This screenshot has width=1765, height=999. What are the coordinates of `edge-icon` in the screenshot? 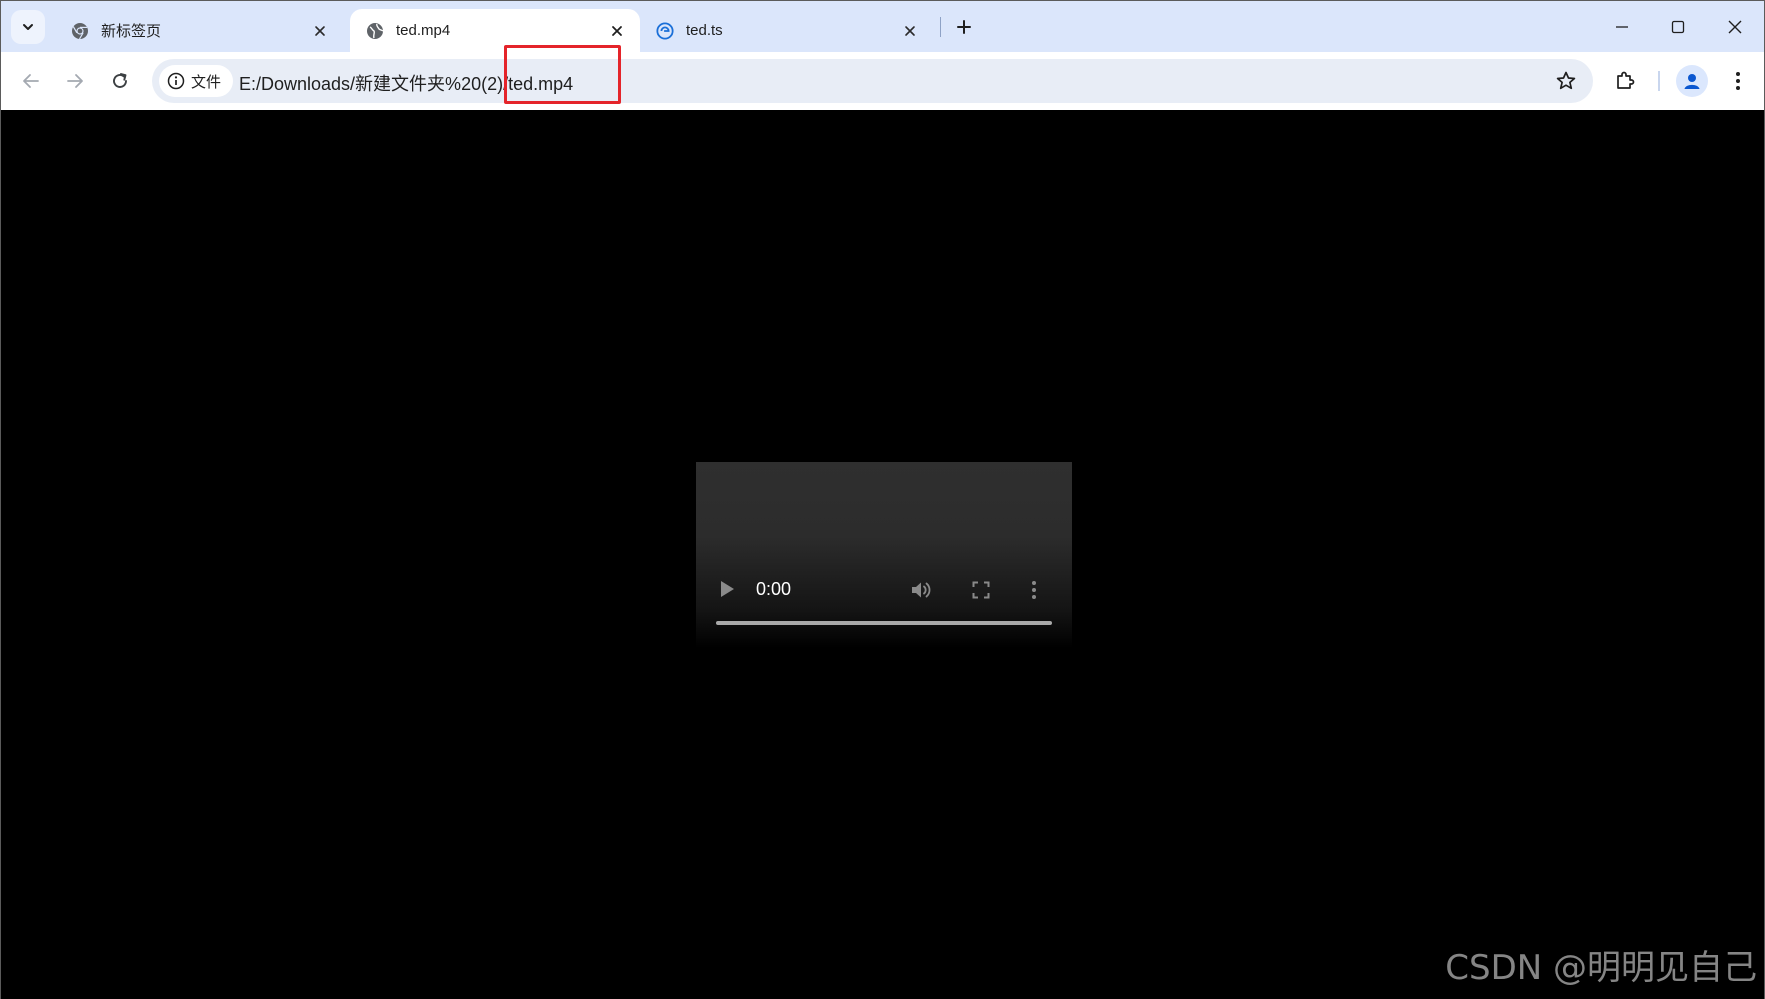 It's located at (665, 30).